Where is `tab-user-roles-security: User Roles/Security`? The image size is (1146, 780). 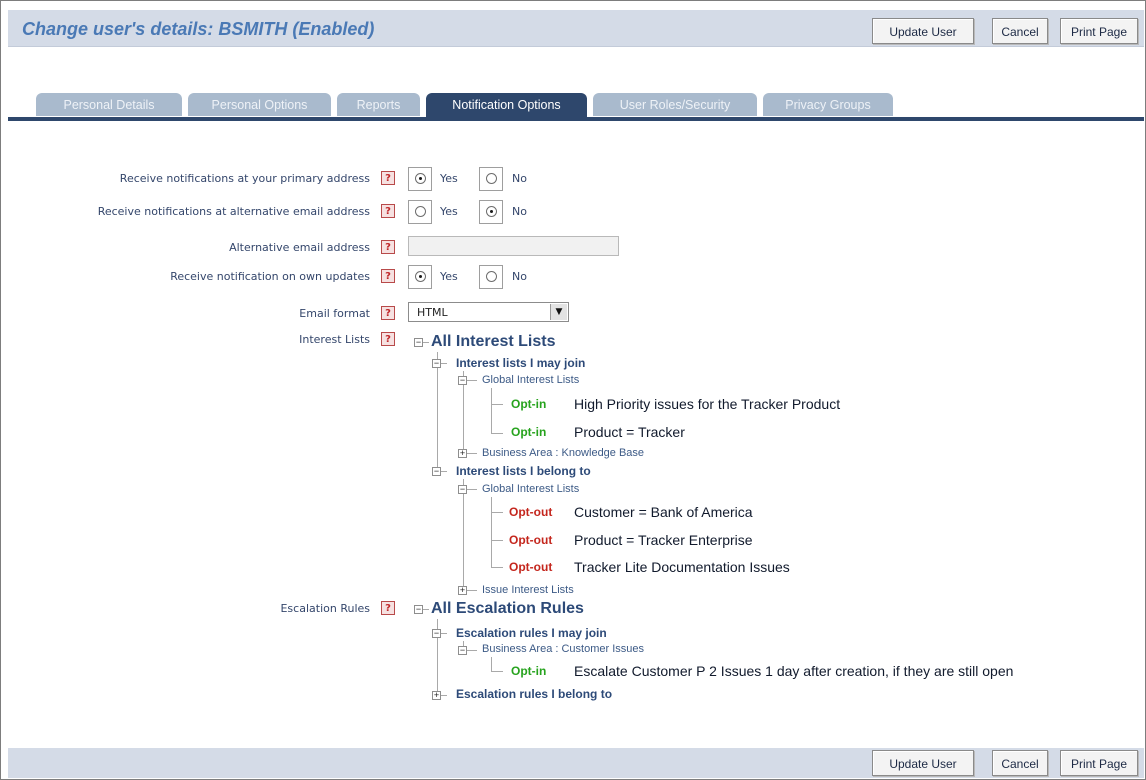 tab-user-roles-security: User Roles/Security is located at coordinates (675, 104).